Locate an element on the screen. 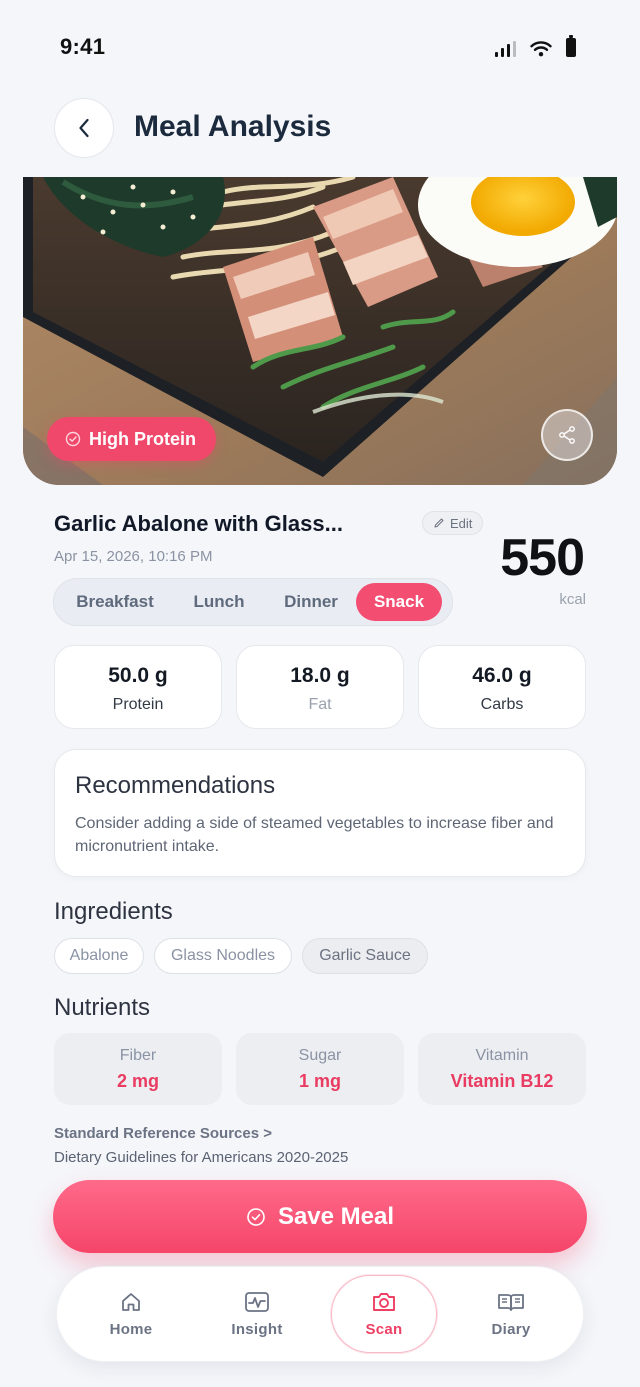  nutrient-label: Vitamin is located at coordinates (502, 1055).